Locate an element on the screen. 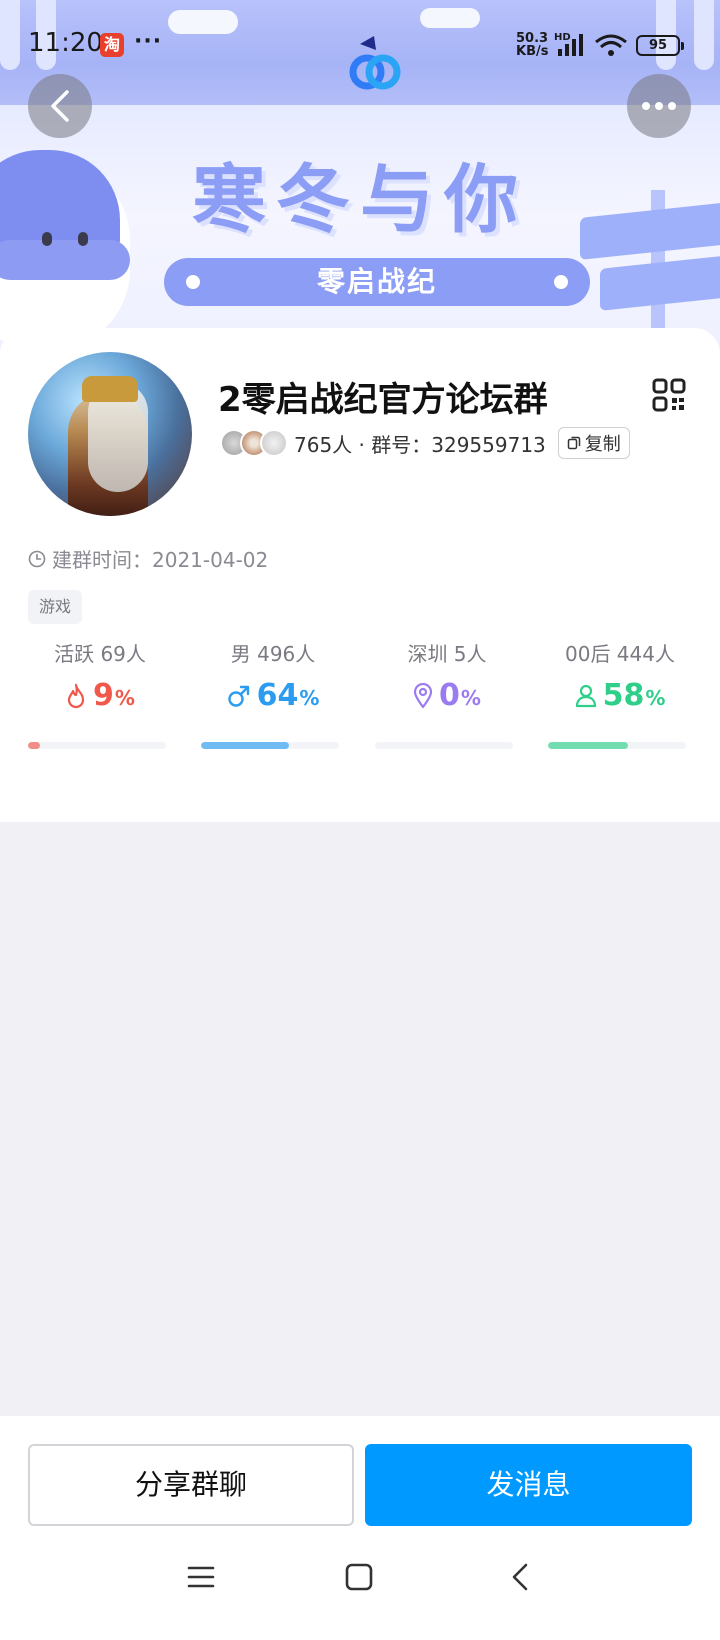 Image resolution: width=720 pixels, height=1640 pixels. more-dots-icon is located at coordinates (659, 106).